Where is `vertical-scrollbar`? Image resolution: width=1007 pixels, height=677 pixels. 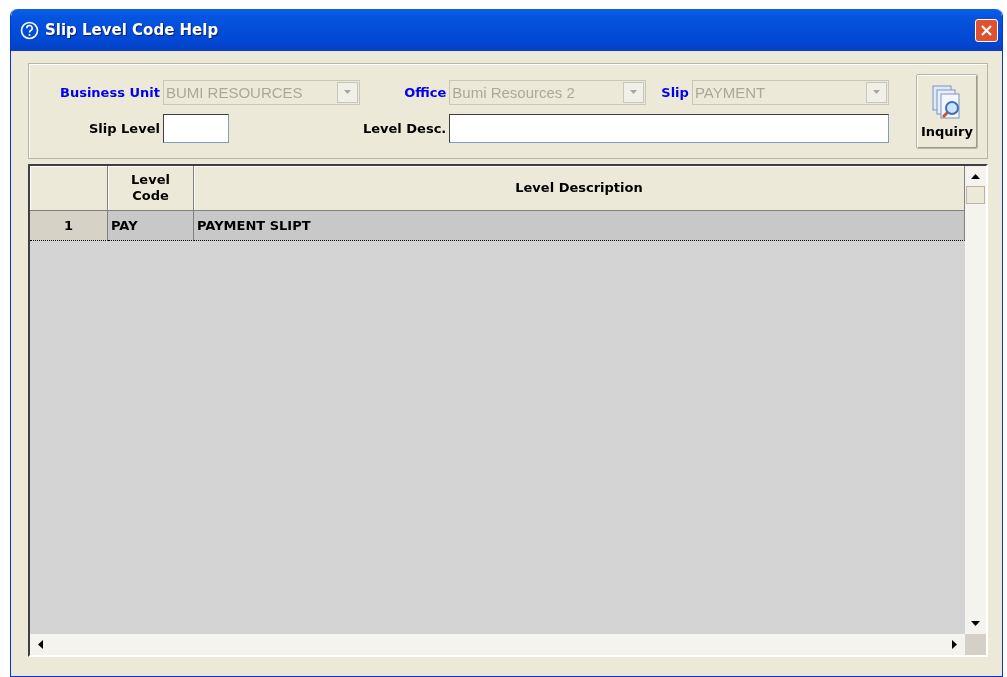 vertical-scrollbar is located at coordinates (975, 400).